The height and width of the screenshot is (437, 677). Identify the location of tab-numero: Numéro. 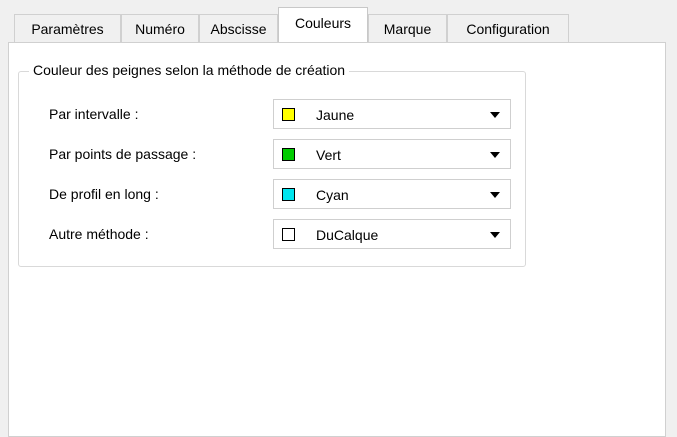
(160, 28).